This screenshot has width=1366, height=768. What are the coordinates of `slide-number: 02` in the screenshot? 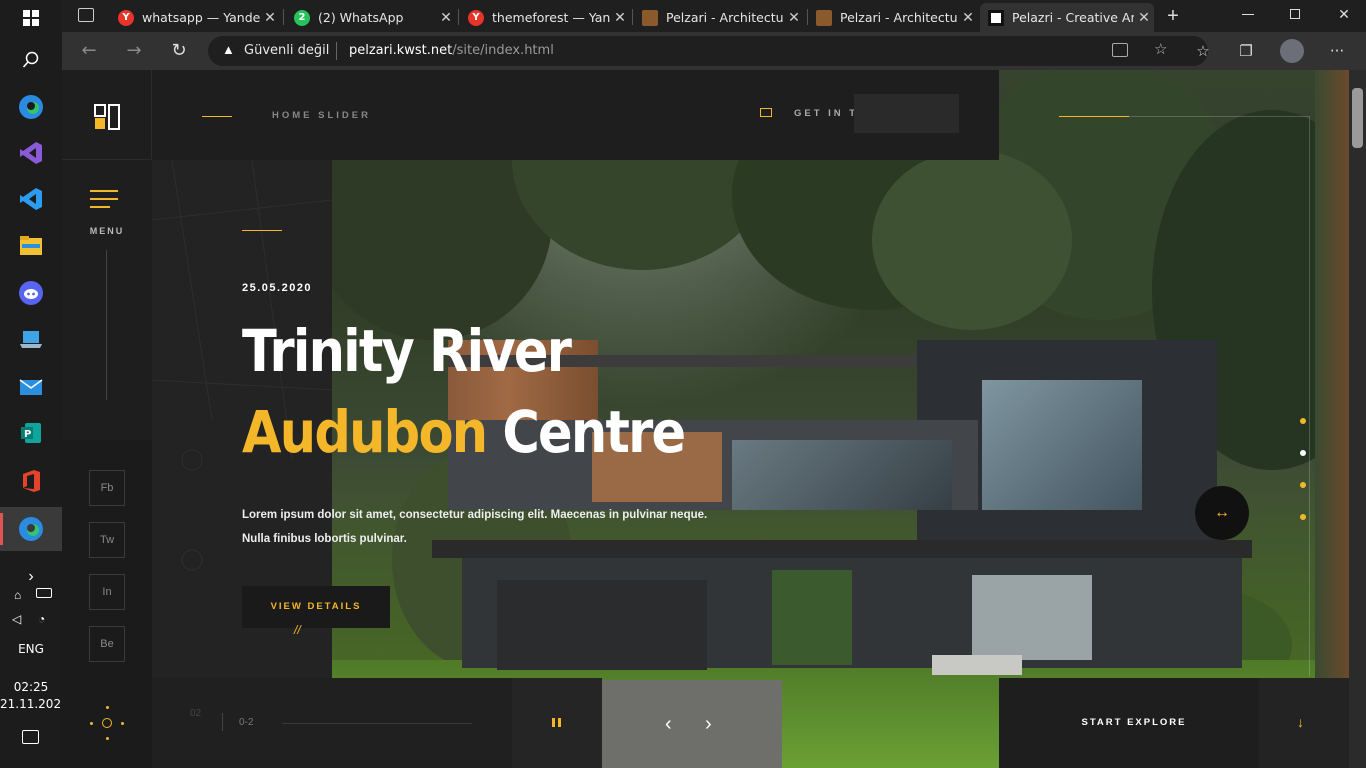 It's located at (196, 713).